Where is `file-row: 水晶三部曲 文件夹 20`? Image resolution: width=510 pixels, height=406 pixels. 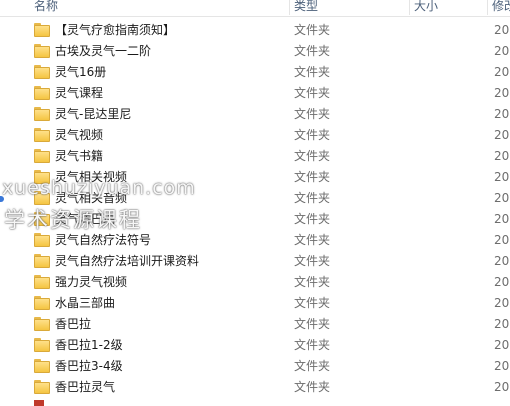 file-row: 水晶三部曲 文件夹 20 is located at coordinates (255, 303).